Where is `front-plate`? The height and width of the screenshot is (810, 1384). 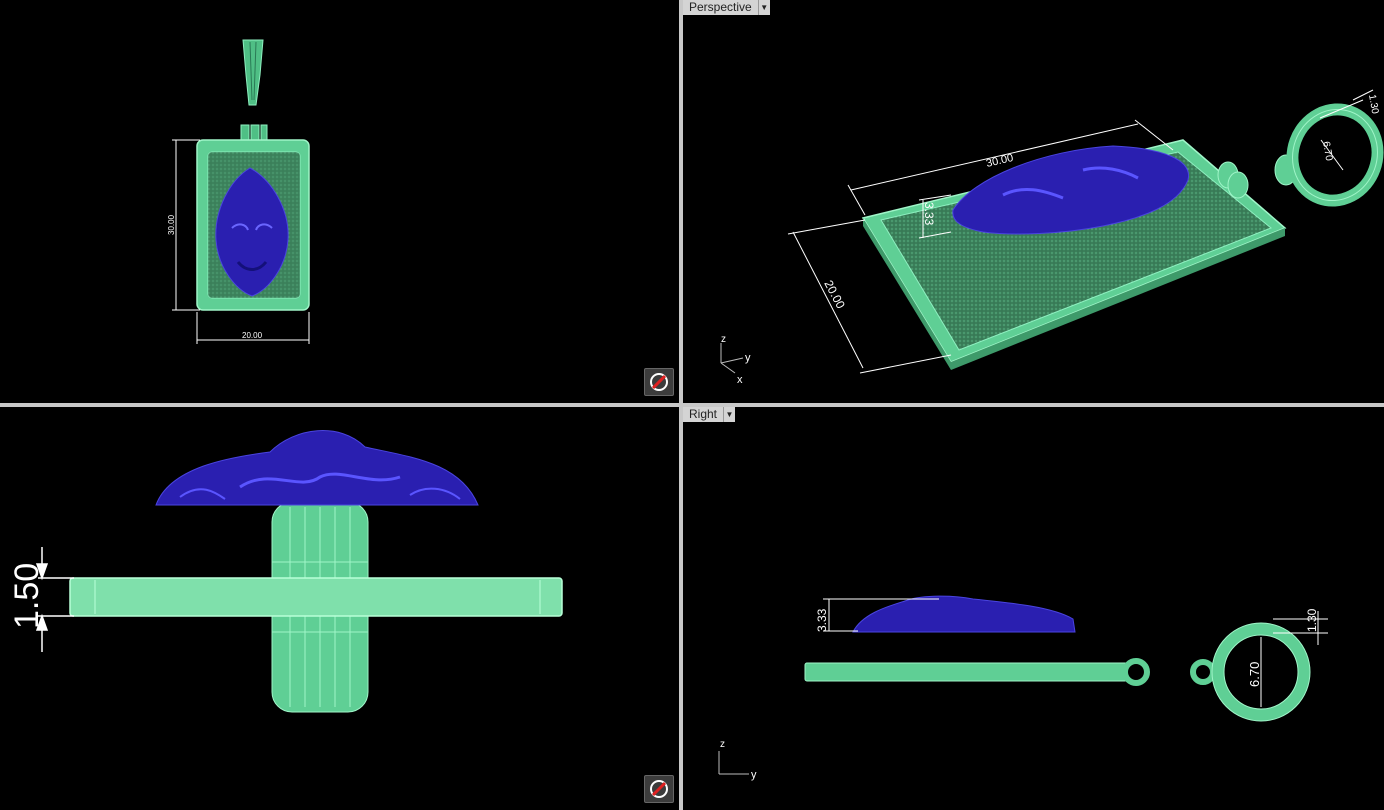 front-plate is located at coordinates (316, 597).